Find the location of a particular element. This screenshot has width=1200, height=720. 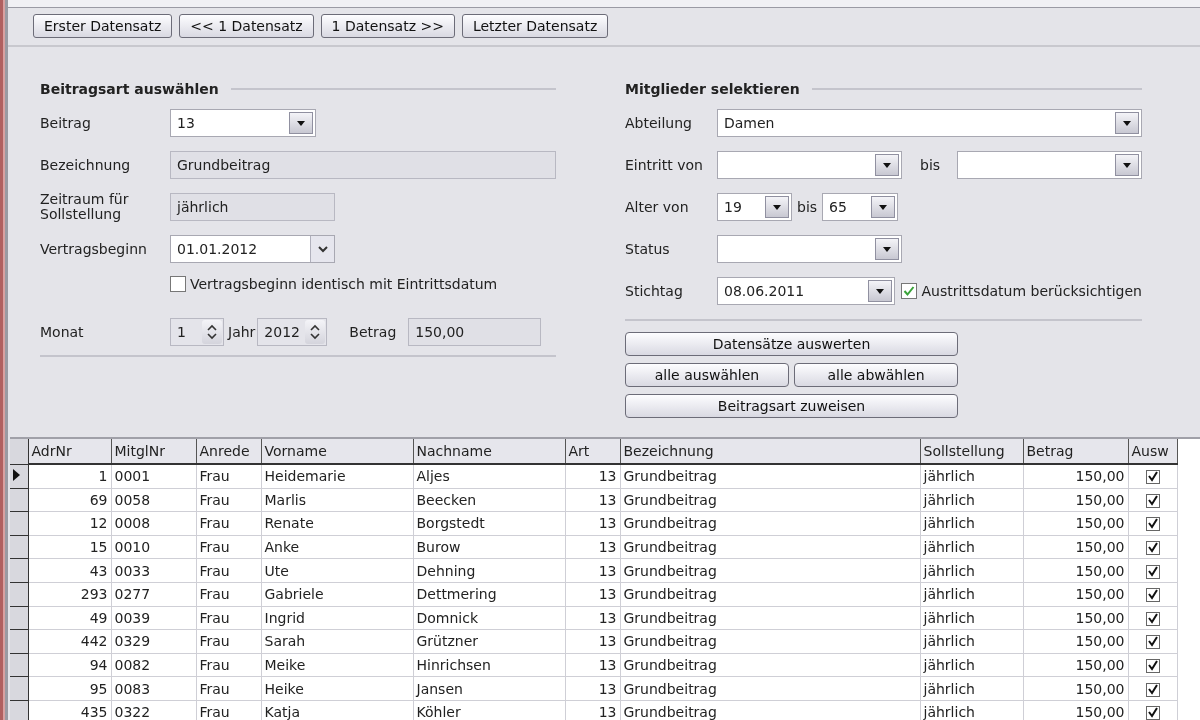

nav-button: << 1 Datensatz is located at coordinates (246, 26).